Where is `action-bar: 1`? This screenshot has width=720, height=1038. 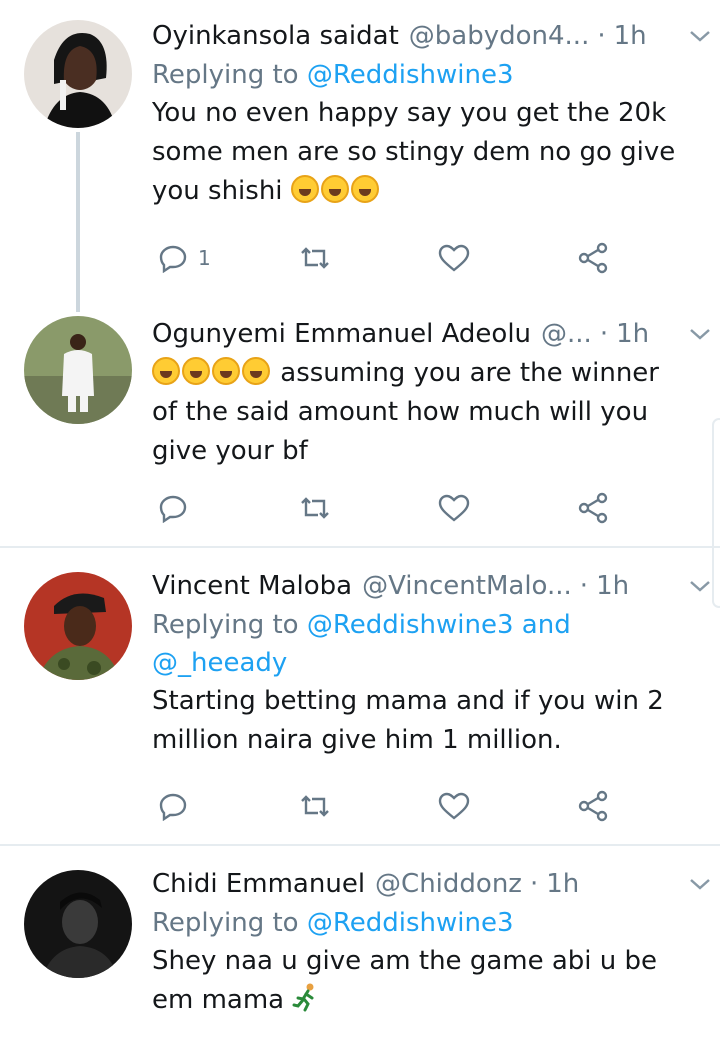 action-bar: 1 is located at coordinates (387, 258).